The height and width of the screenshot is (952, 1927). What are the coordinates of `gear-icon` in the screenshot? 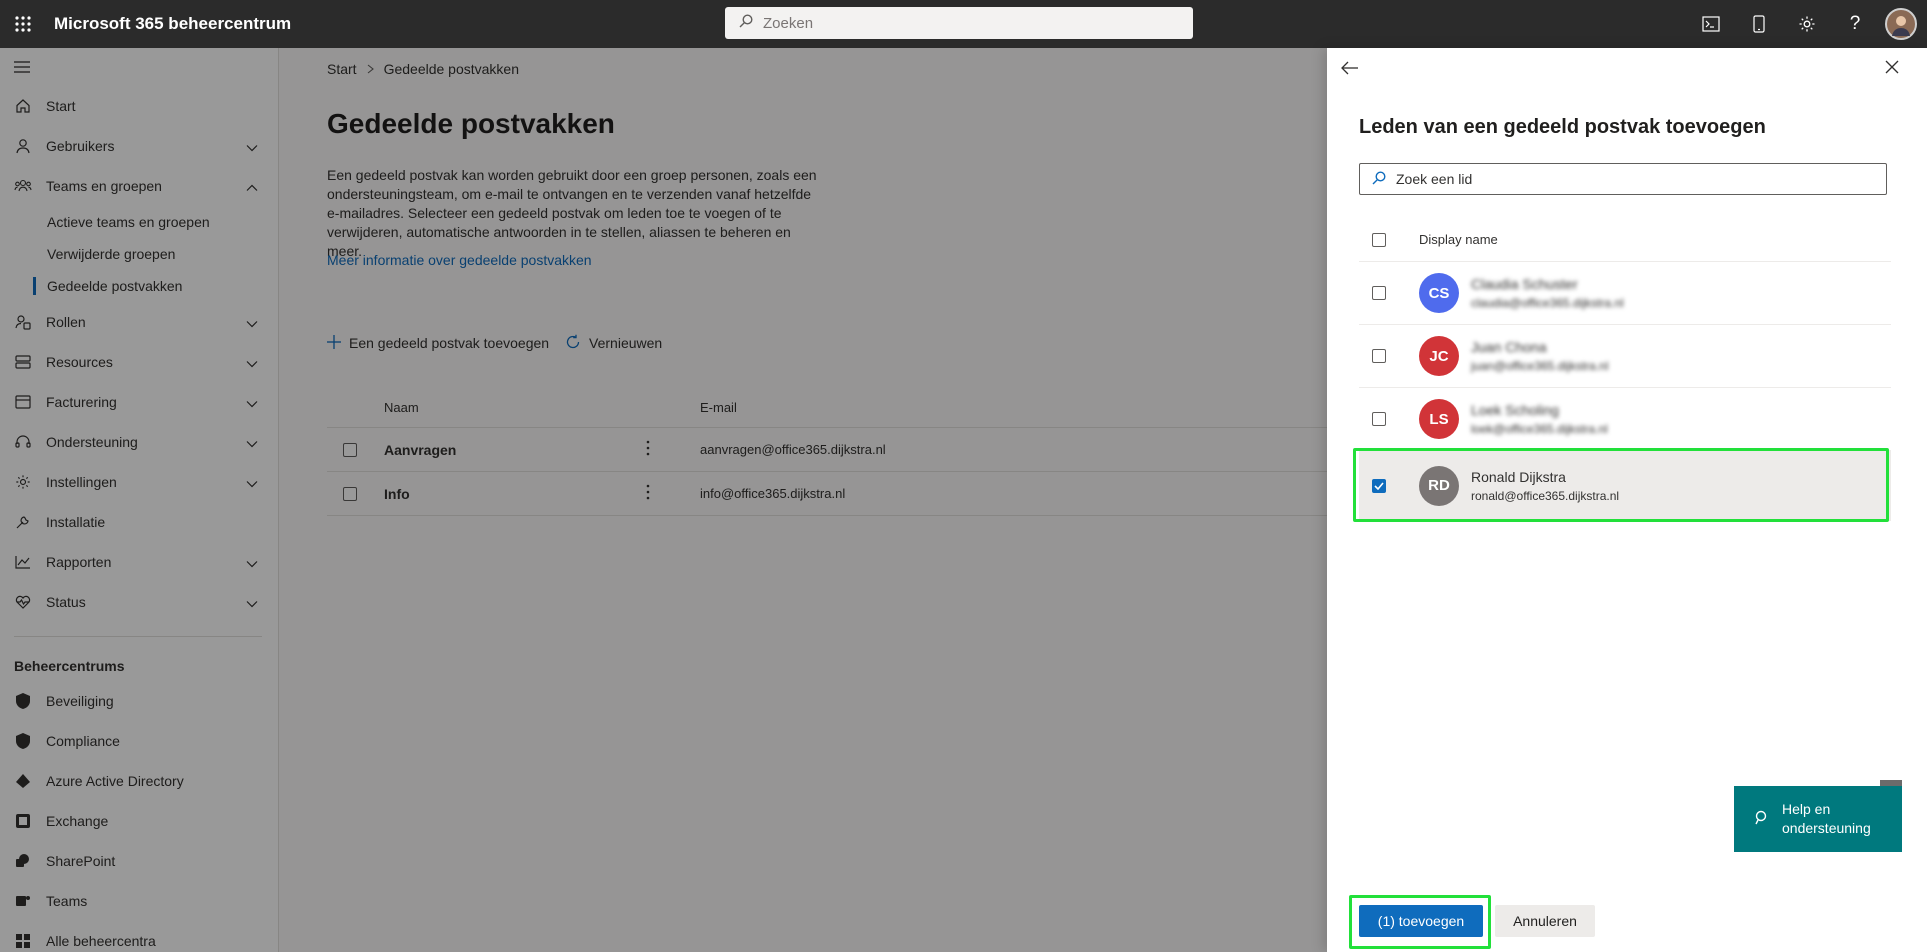 It's located at (1807, 24).